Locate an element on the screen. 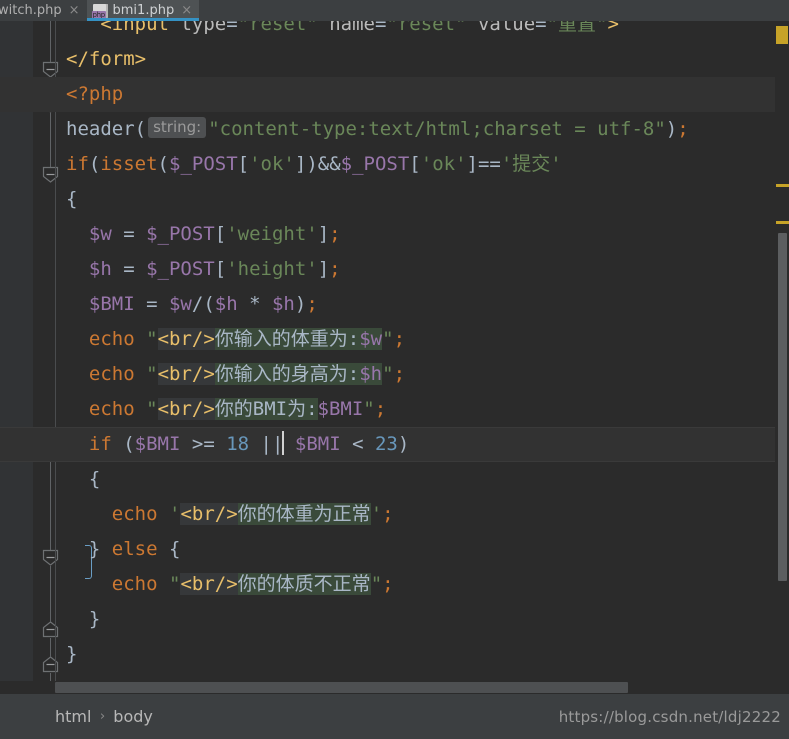 The height and width of the screenshot is (739, 789). code-token: "重置" is located at coordinates (577, 28).